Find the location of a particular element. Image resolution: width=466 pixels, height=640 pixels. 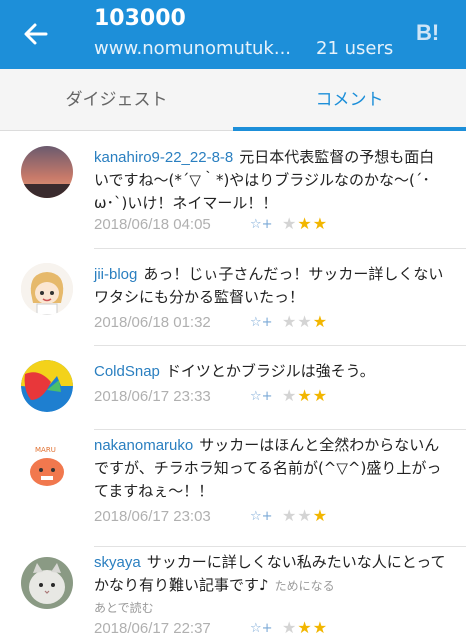

tab-digest: ダイジェスト is located at coordinates (116, 100).